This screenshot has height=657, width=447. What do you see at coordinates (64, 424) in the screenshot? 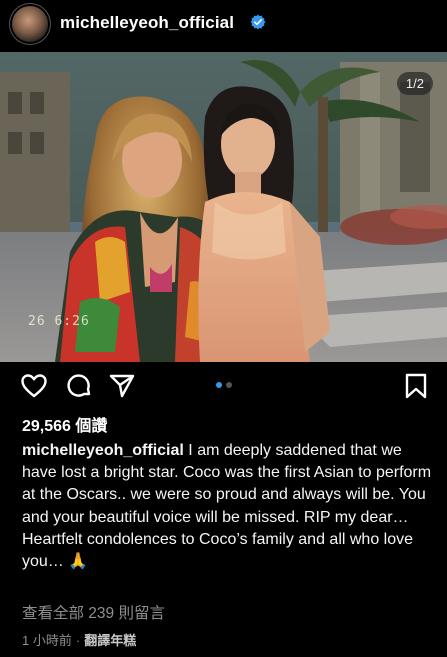
I see `likes-count: 29,566 個讚` at bounding box center [64, 424].